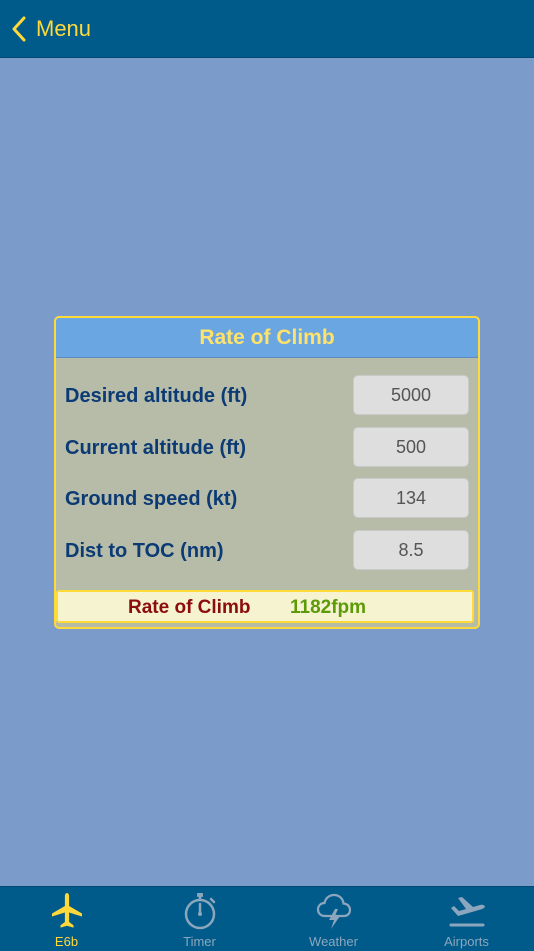 Image resolution: width=534 pixels, height=951 pixels. What do you see at coordinates (156, 396) in the screenshot?
I see `desired-altitude-label: Desired altitude (ft)` at bounding box center [156, 396].